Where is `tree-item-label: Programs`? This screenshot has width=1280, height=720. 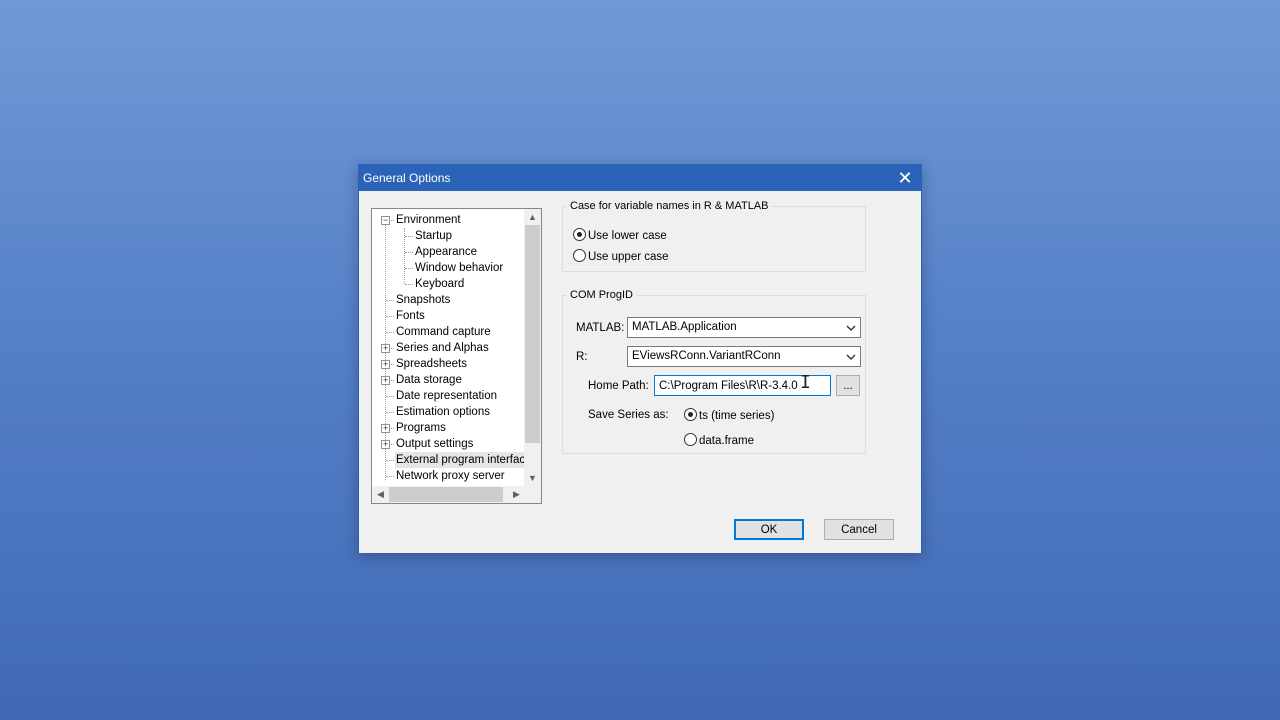 tree-item-label: Programs is located at coordinates (421, 428).